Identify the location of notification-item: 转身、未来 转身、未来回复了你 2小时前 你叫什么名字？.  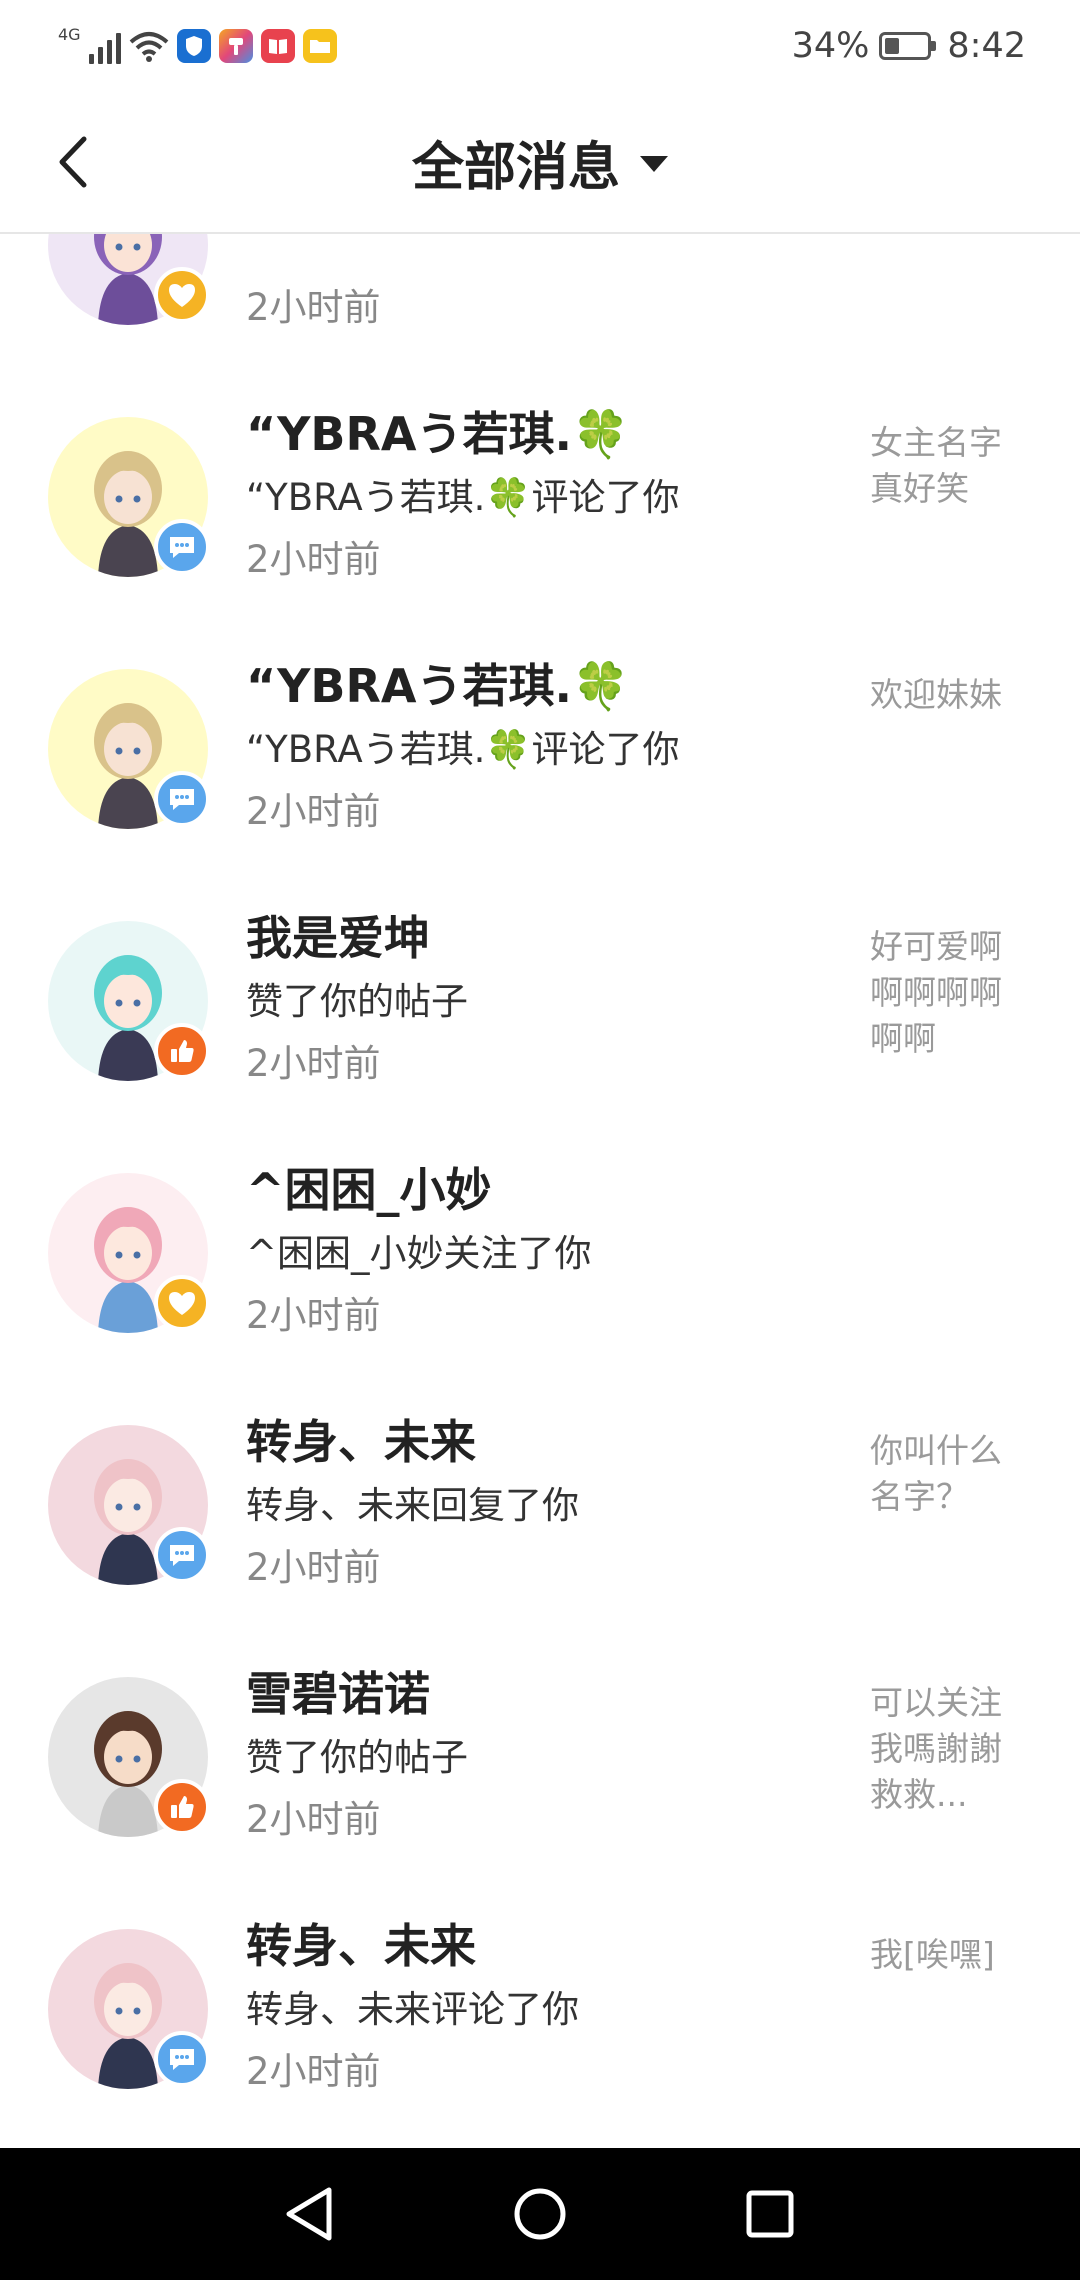
(540, 1447).